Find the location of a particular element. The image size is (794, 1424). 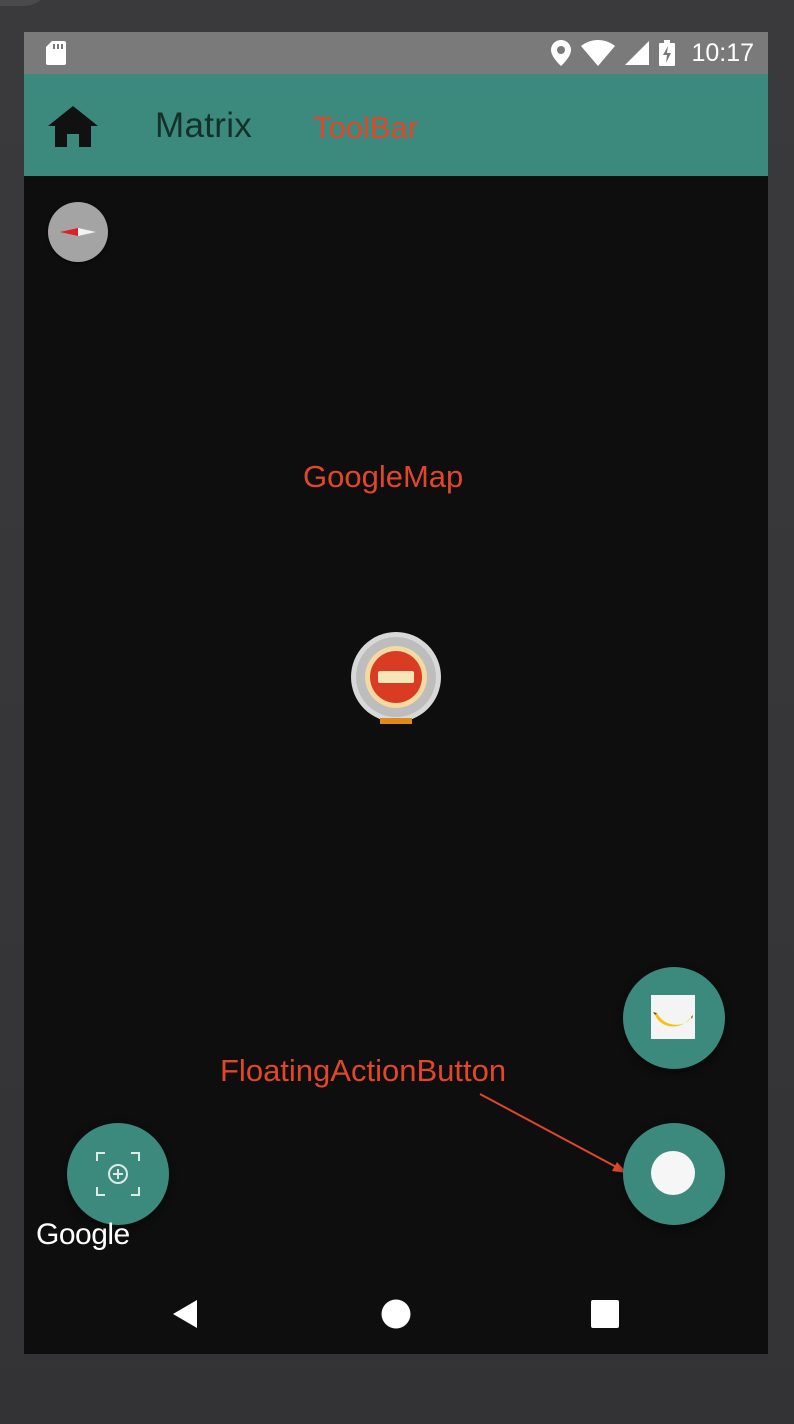

my-location-fab-button is located at coordinates (118, 1174).